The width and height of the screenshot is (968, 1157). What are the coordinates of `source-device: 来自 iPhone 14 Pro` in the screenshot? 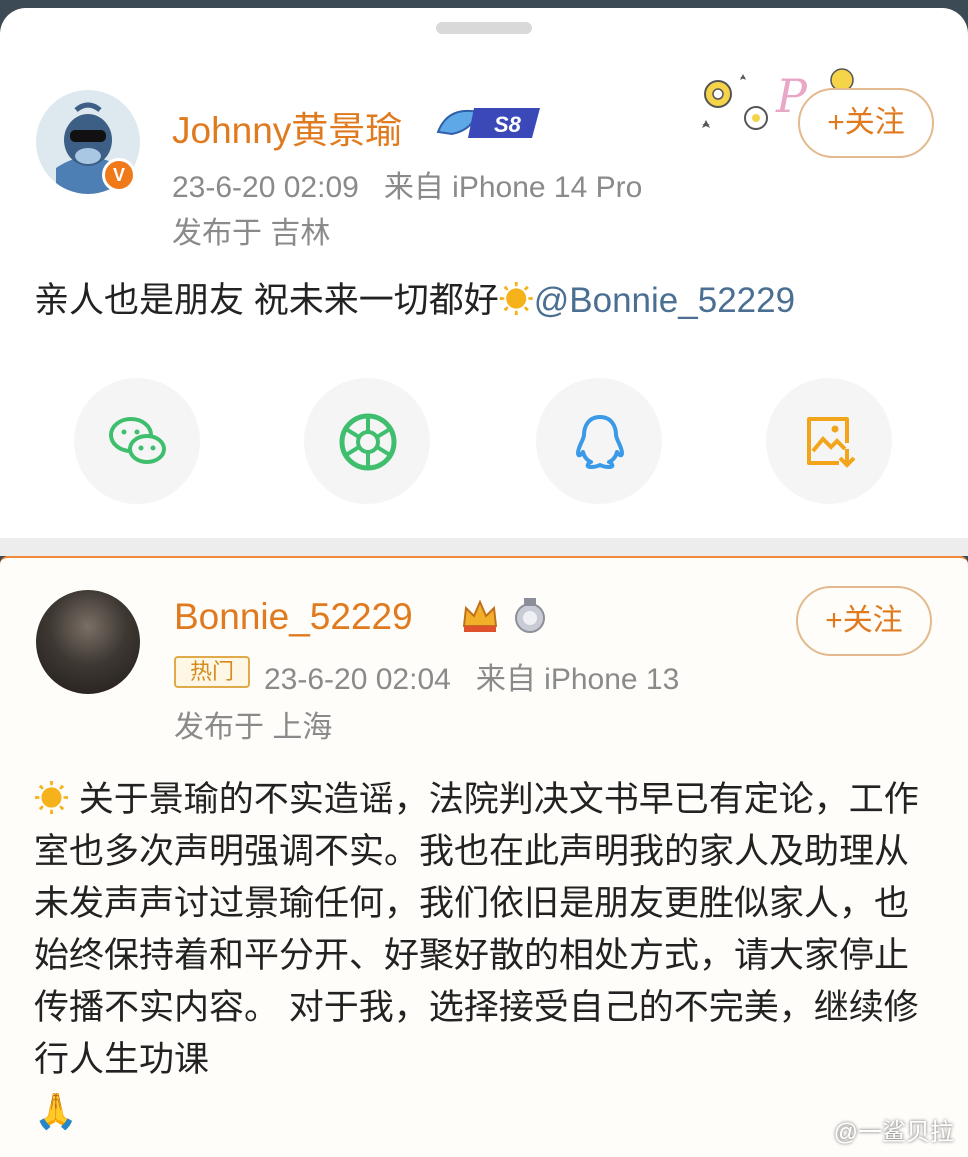 It's located at (513, 187).